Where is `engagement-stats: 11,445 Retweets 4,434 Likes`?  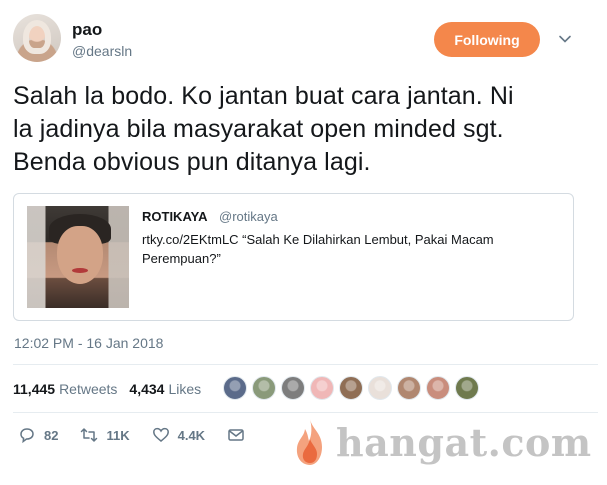 engagement-stats: 11,445 Retweets 4,434 Likes is located at coordinates (107, 389).